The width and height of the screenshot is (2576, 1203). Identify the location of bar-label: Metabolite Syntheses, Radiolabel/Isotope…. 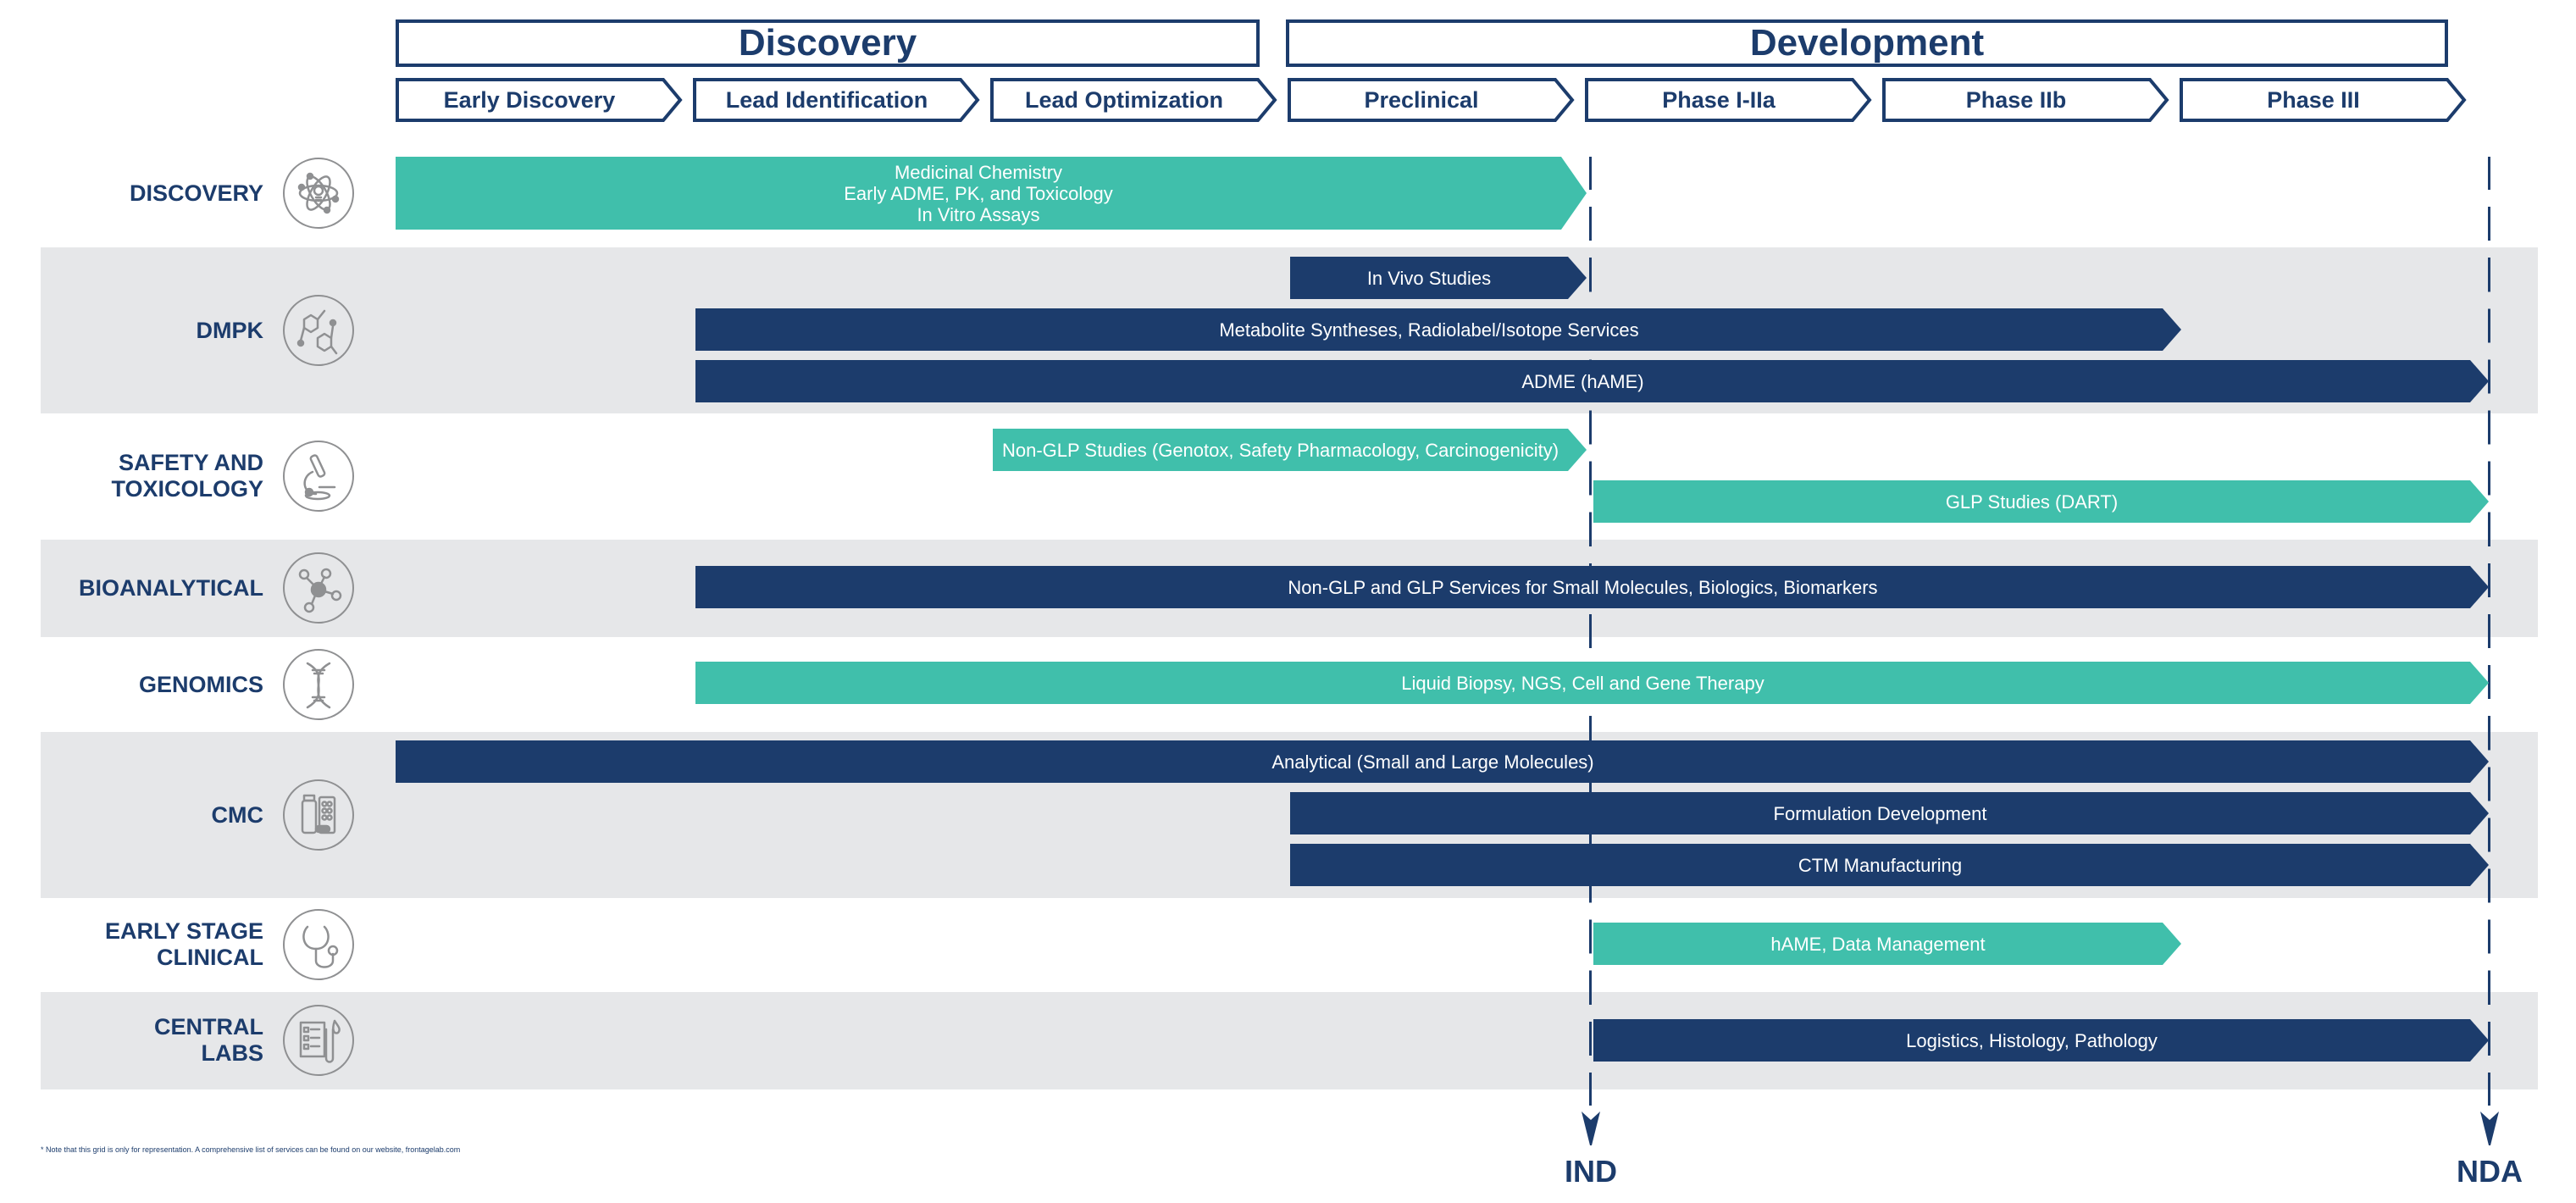
(1429, 330).